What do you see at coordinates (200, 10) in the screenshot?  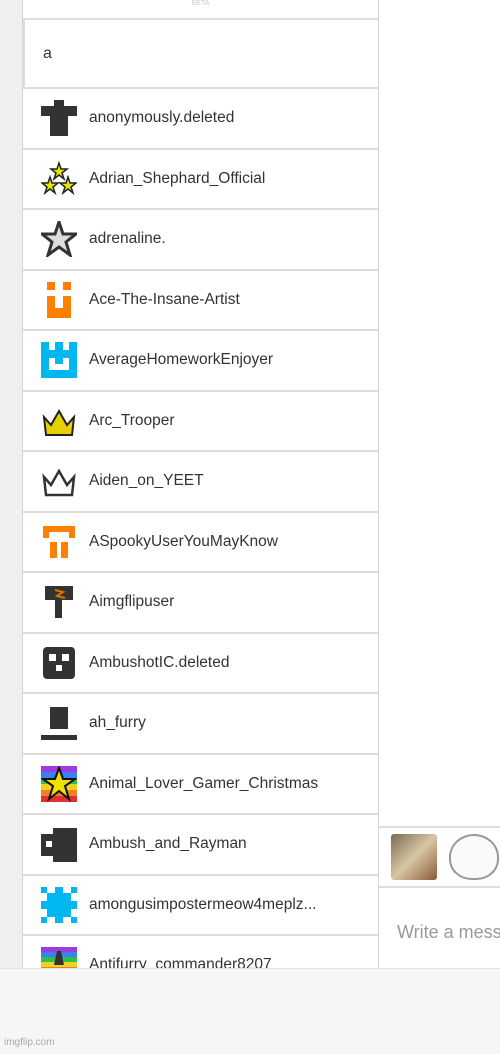 I see `beta-label: BETA` at bounding box center [200, 10].